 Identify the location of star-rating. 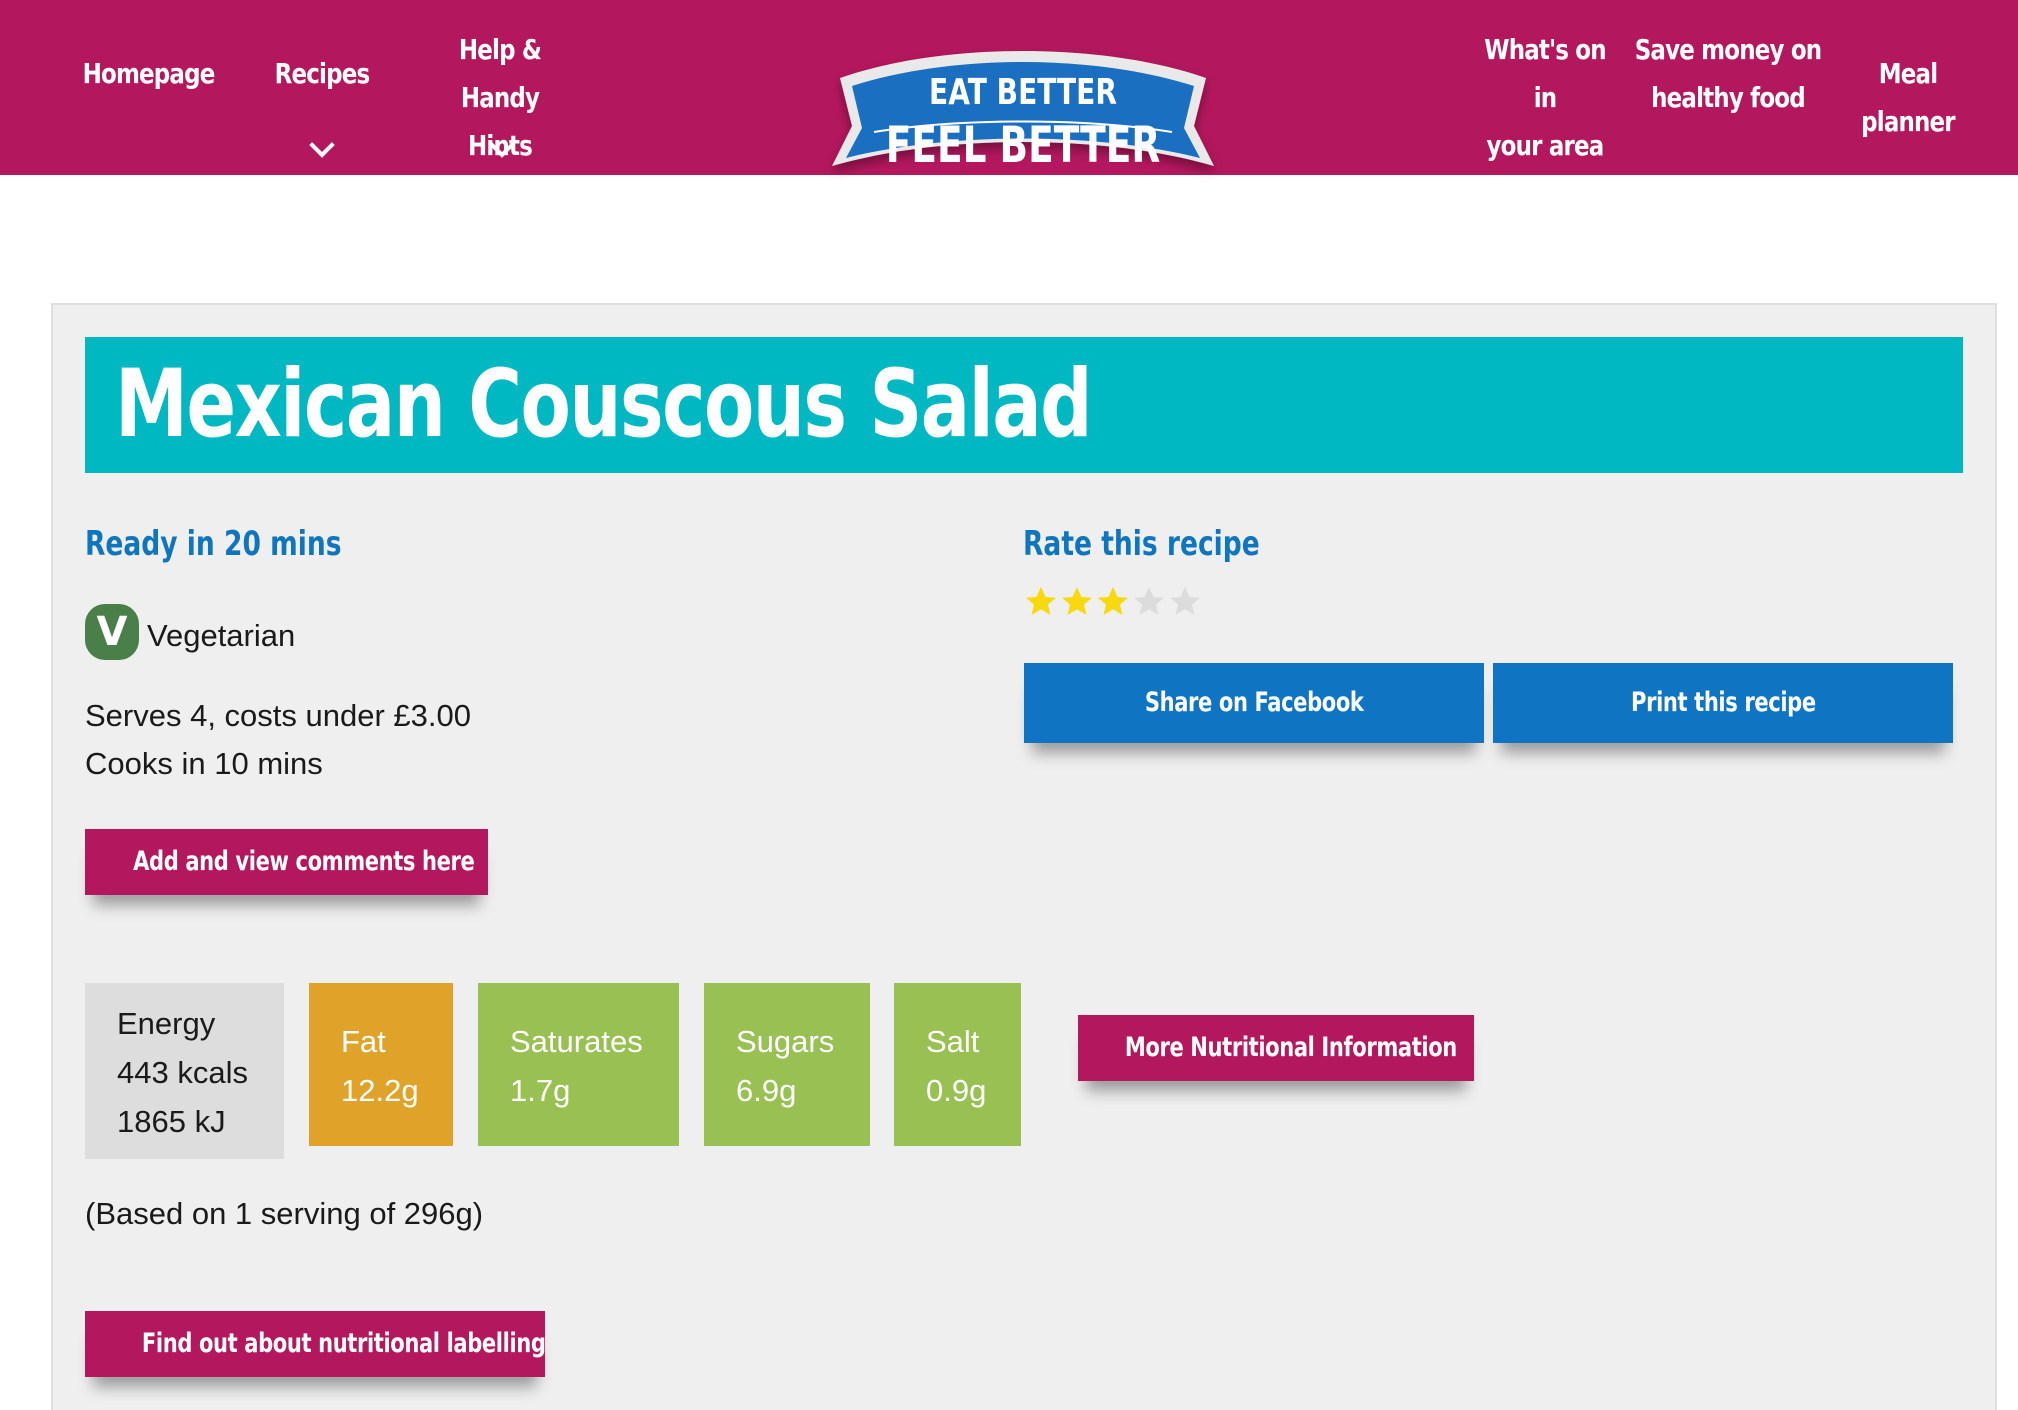
(1113, 602).